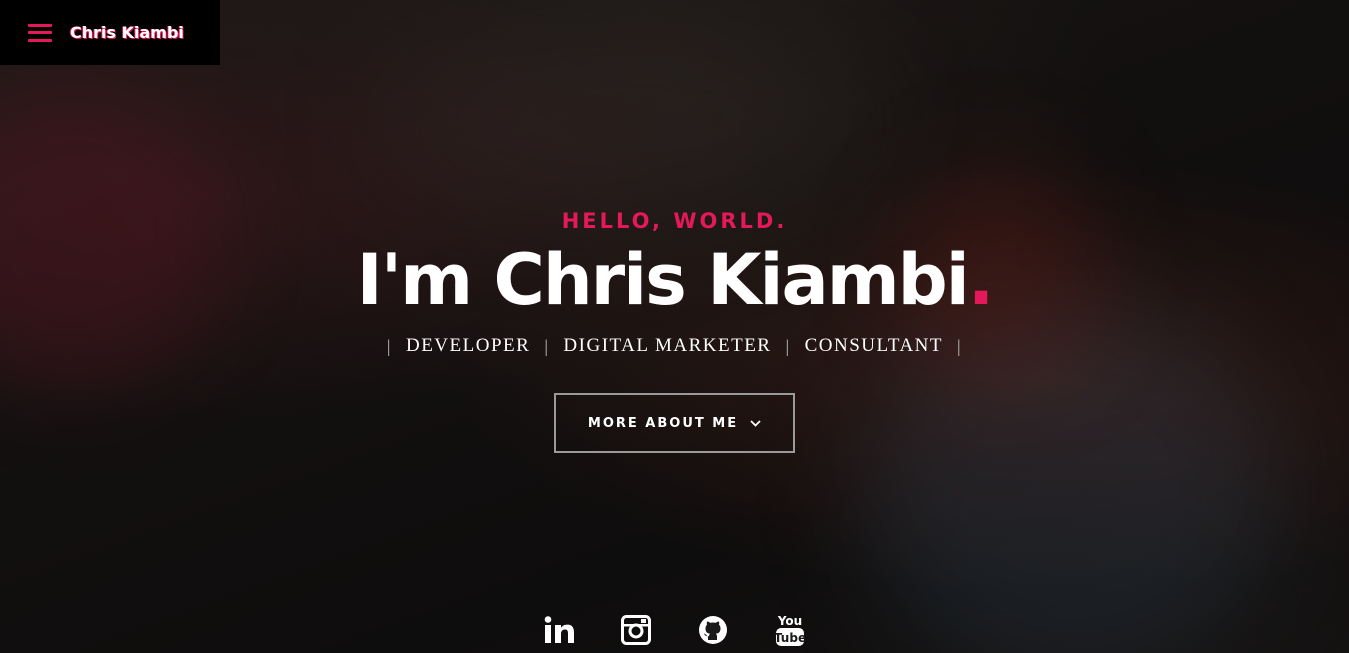  Describe the element at coordinates (559, 630) in the screenshot. I see `linkedin-icon` at that location.